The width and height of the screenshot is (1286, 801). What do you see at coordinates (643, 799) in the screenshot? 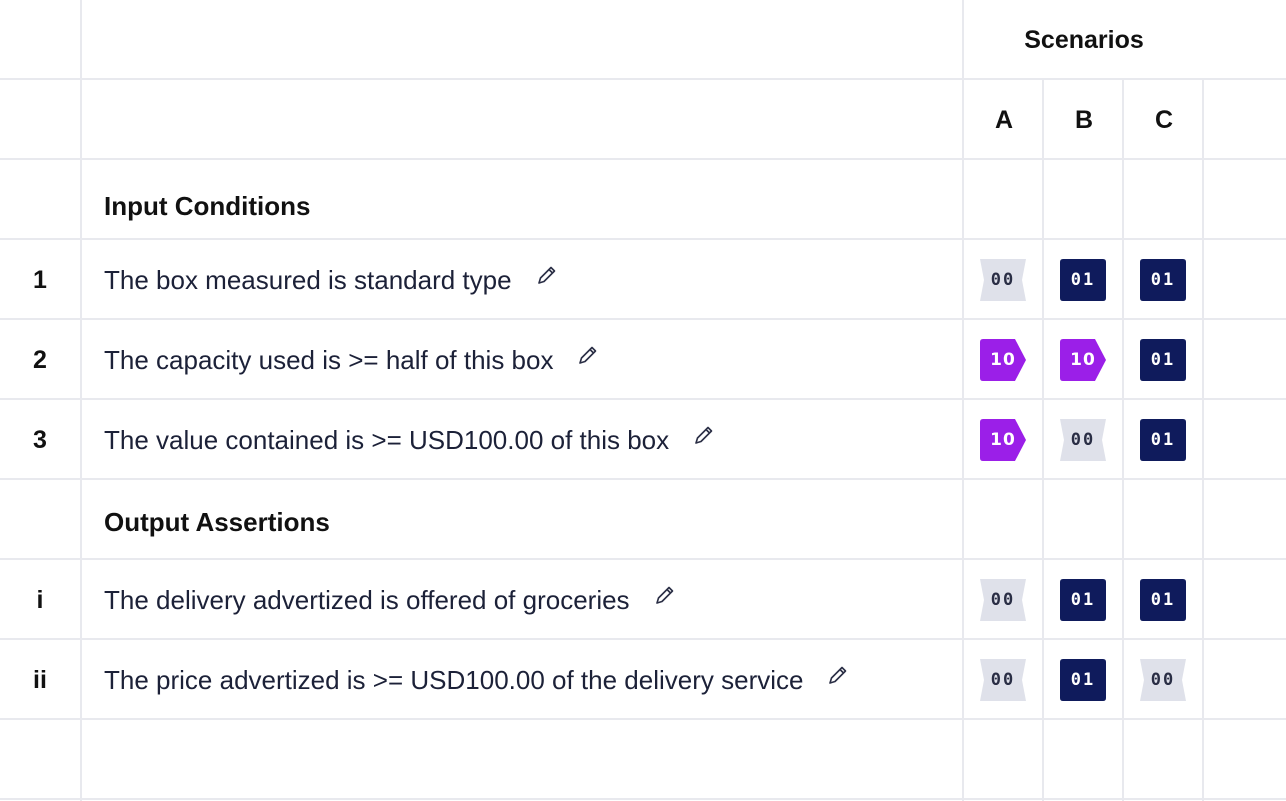
I see `grid-divider` at bounding box center [643, 799].